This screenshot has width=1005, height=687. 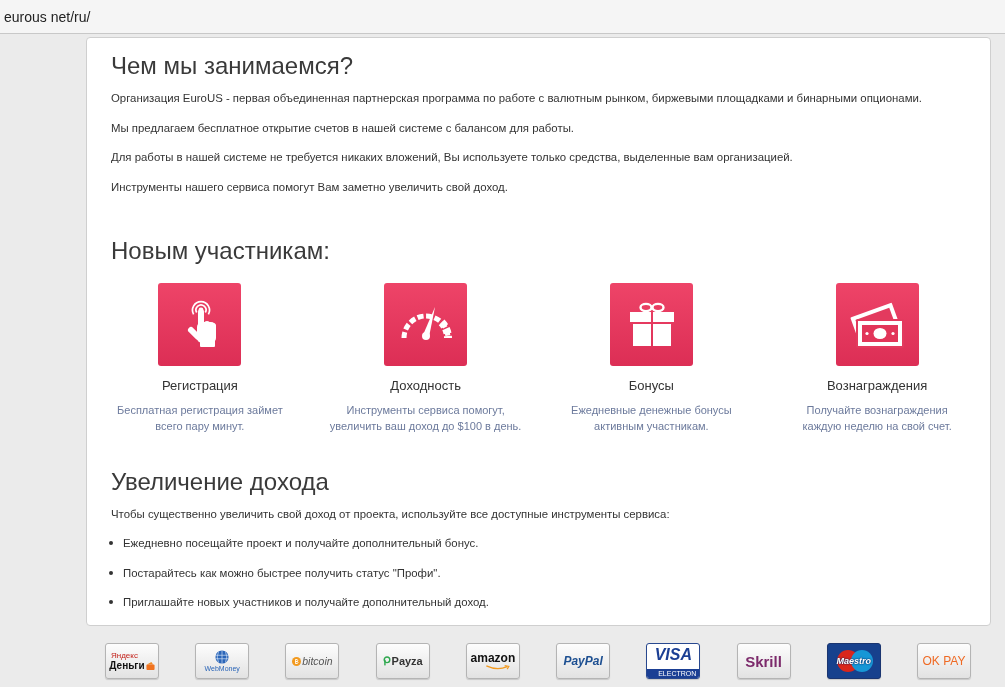 I want to click on paragraph: Чтобы существенно увеличить свой доход от проекта, используйте все доступные инструменты сервиса:, so click(x=391, y=514).